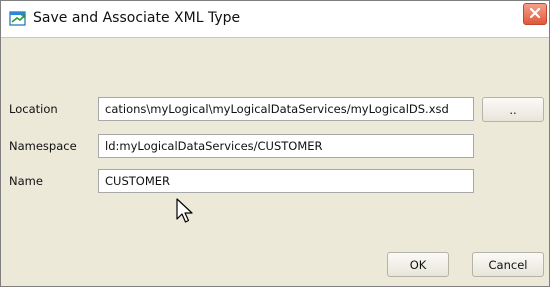 The height and width of the screenshot is (287, 550). Describe the element at coordinates (513, 109) in the screenshot. I see `browse-button: ..` at that location.